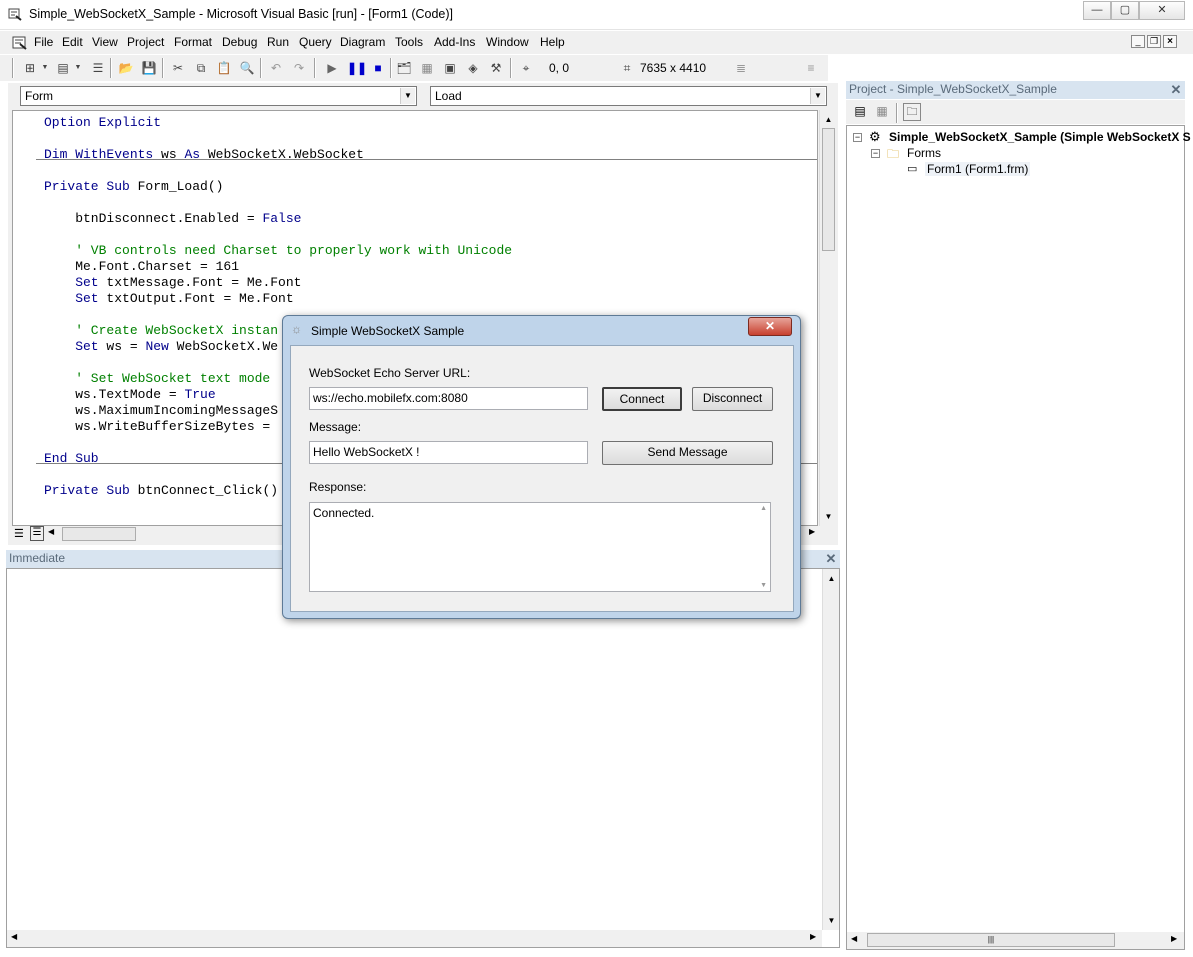 This screenshot has width=1193, height=957. Describe the element at coordinates (496, 68) in the screenshot. I see `toolbox-icon: ⚒` at that location.